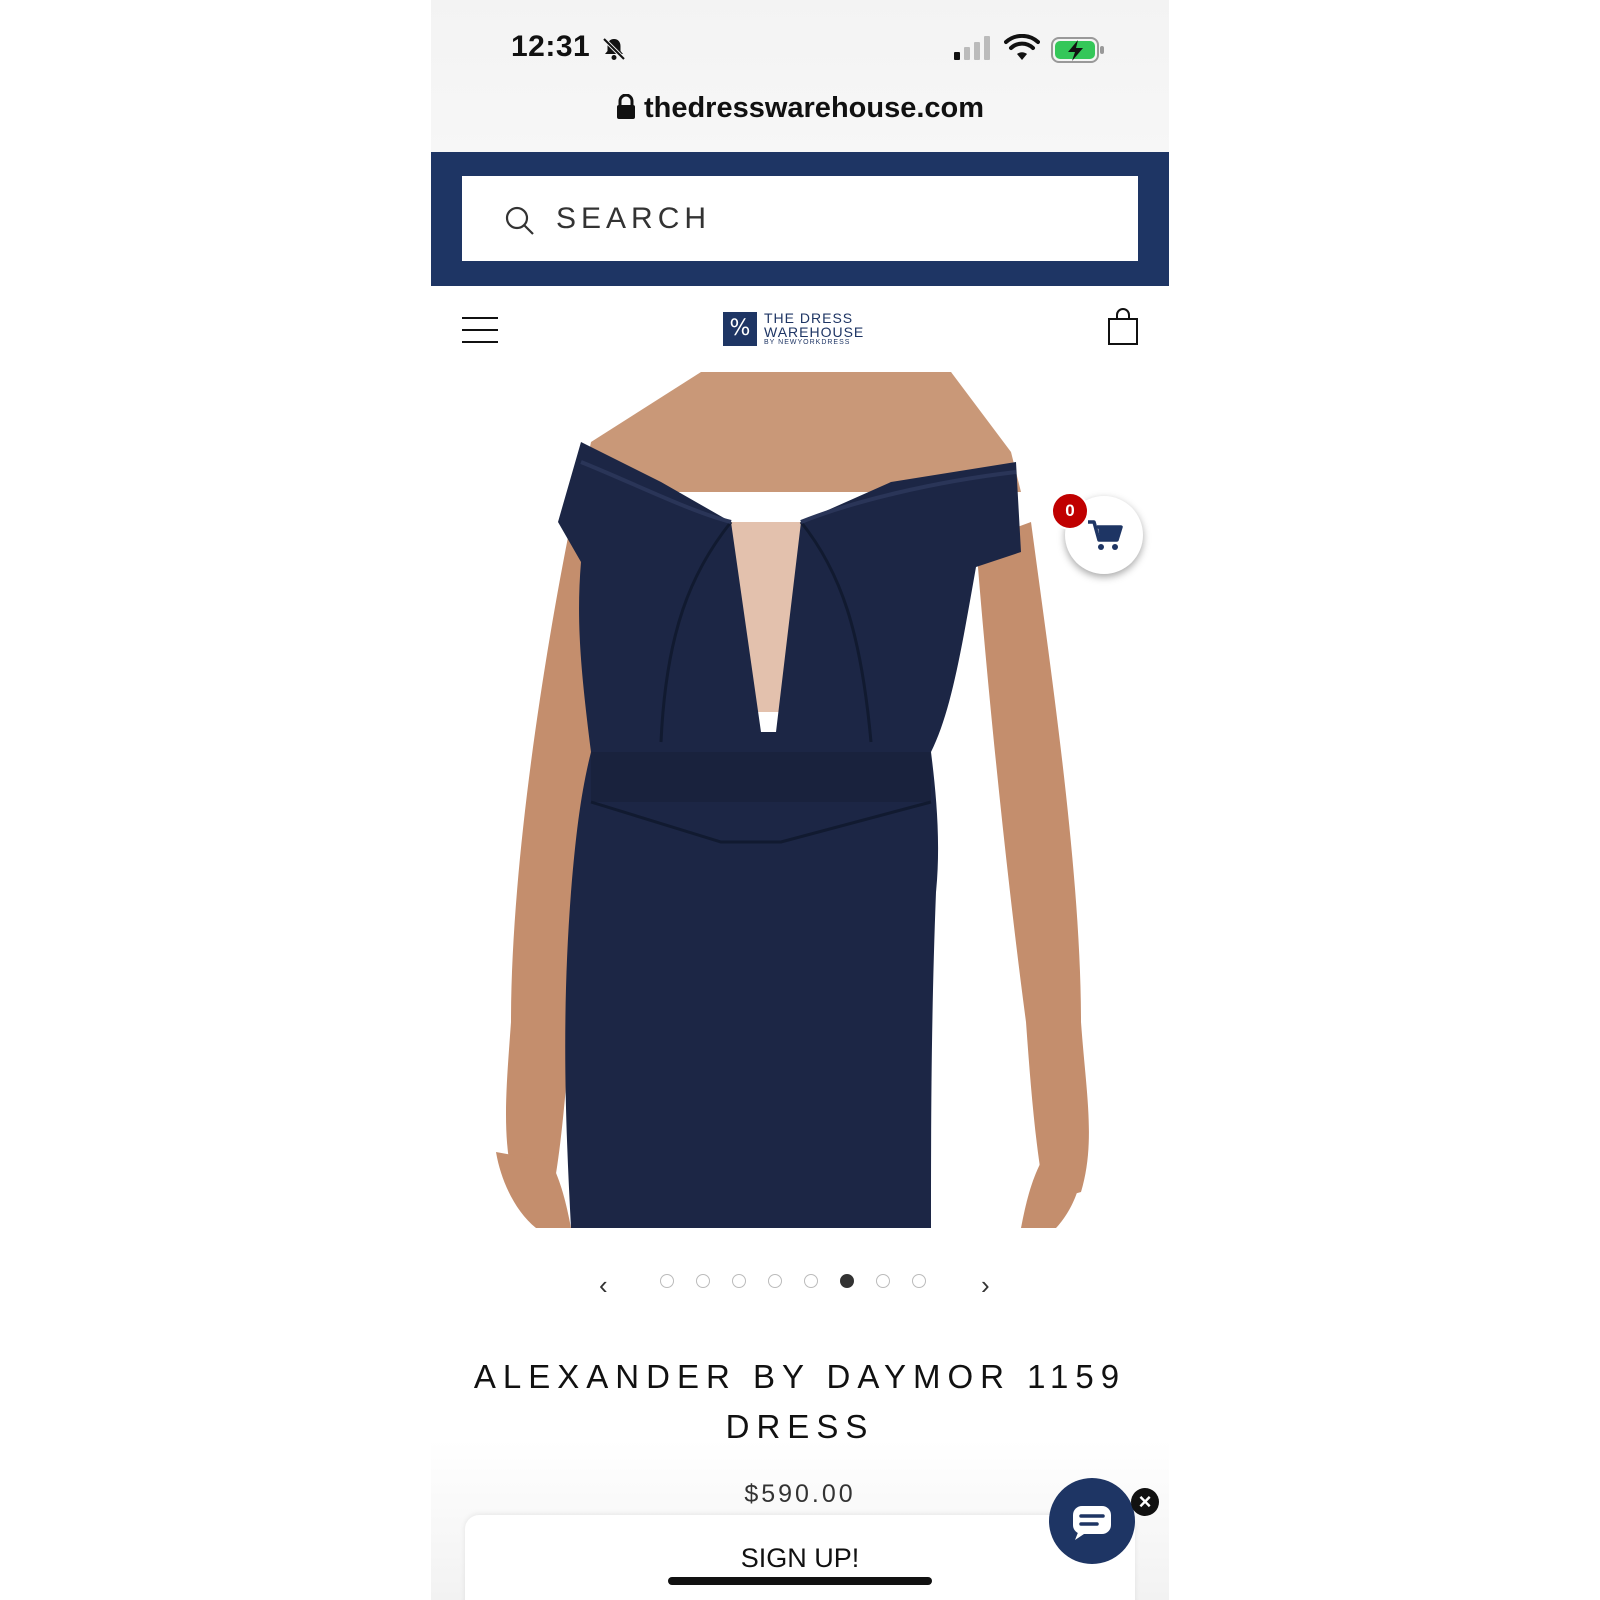 The width and height of the screenshot is (1600, 1600). What do you see at coordinates (800, 1401) in the screenshot?
I see `product-title: ALEXANDER BY DAYMOR 1159 DRESS` at bounding box center [800, 1401].